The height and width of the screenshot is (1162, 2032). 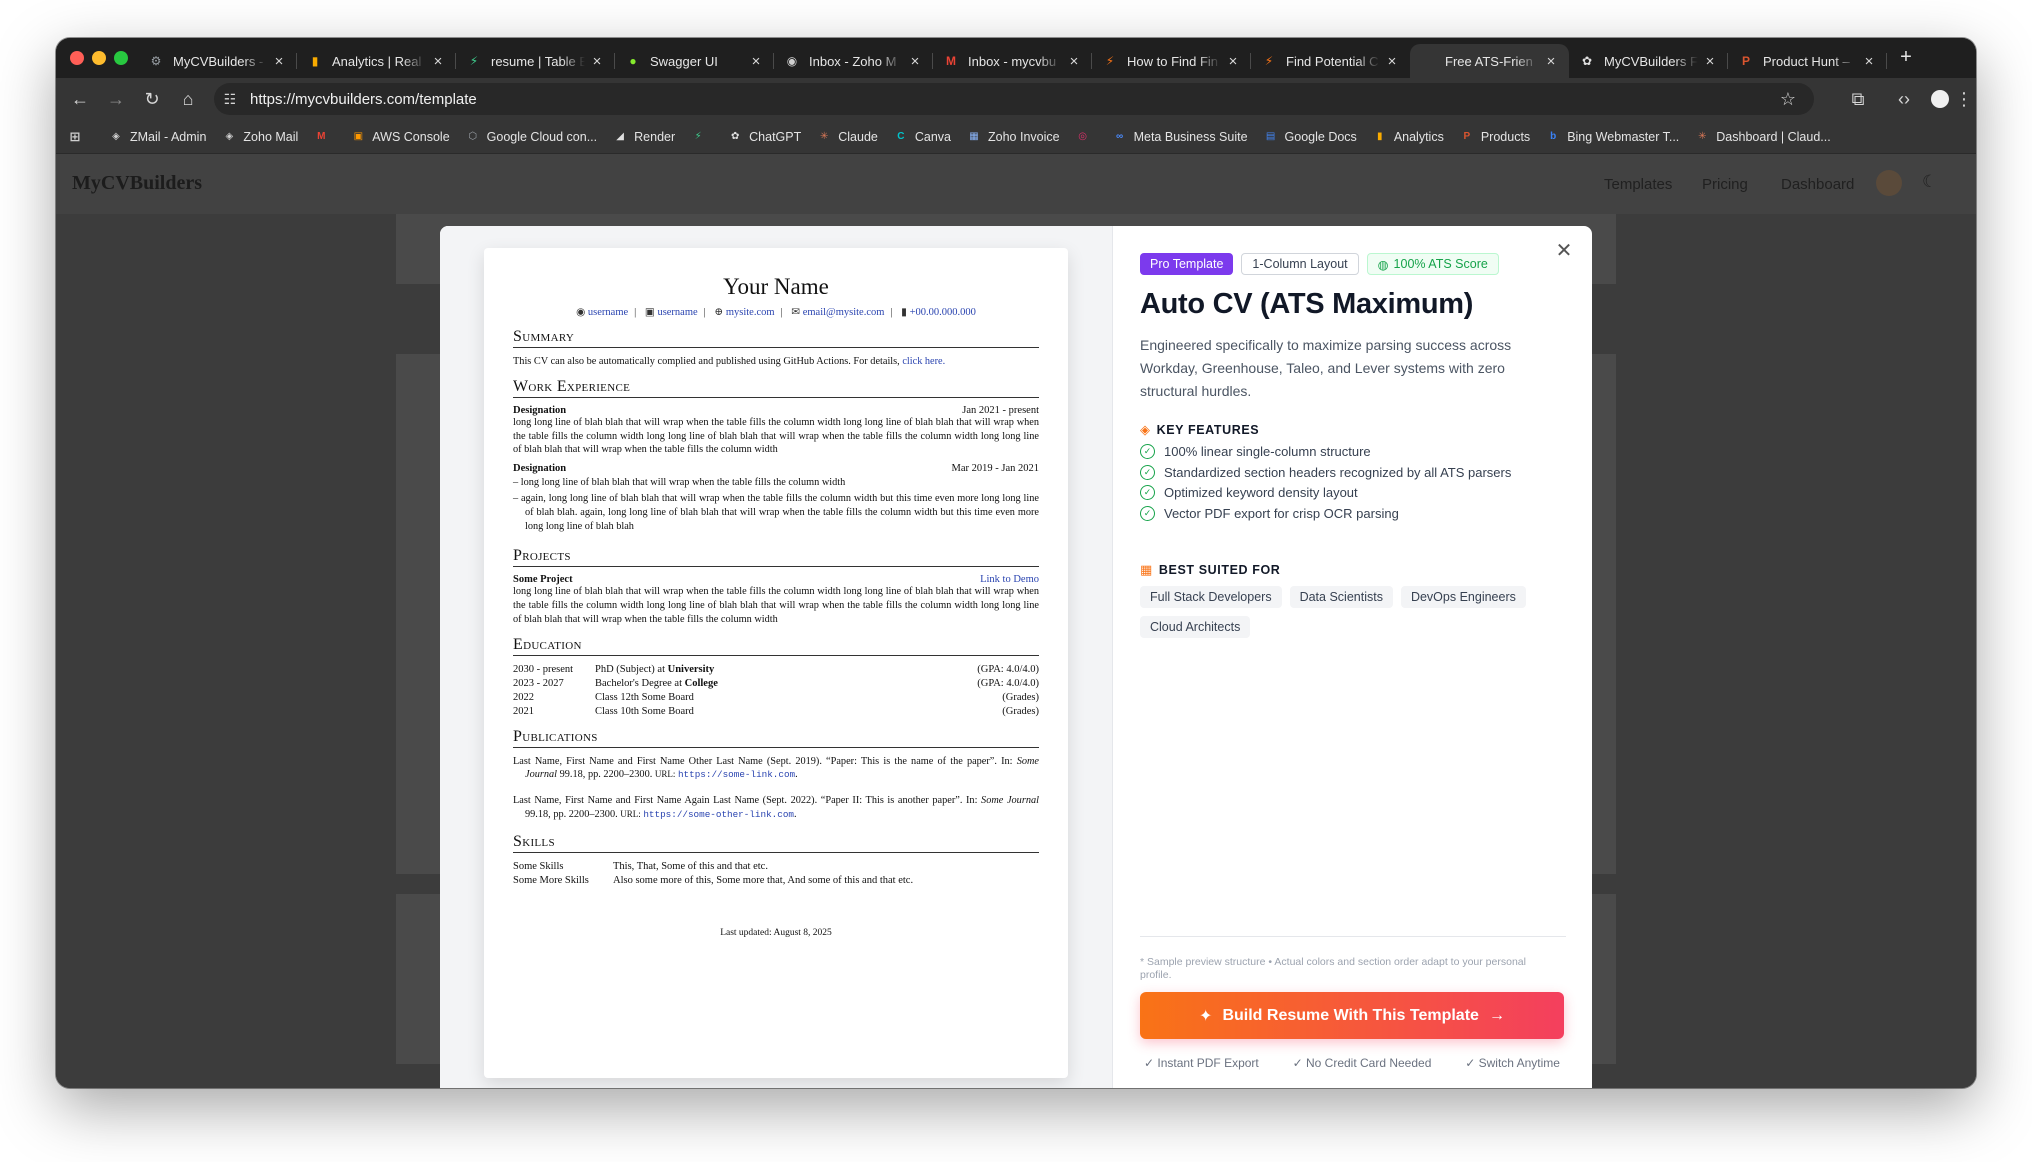 I want to click on bookmark-8: ✿ ChatGPT, so click(x=764, y=137).